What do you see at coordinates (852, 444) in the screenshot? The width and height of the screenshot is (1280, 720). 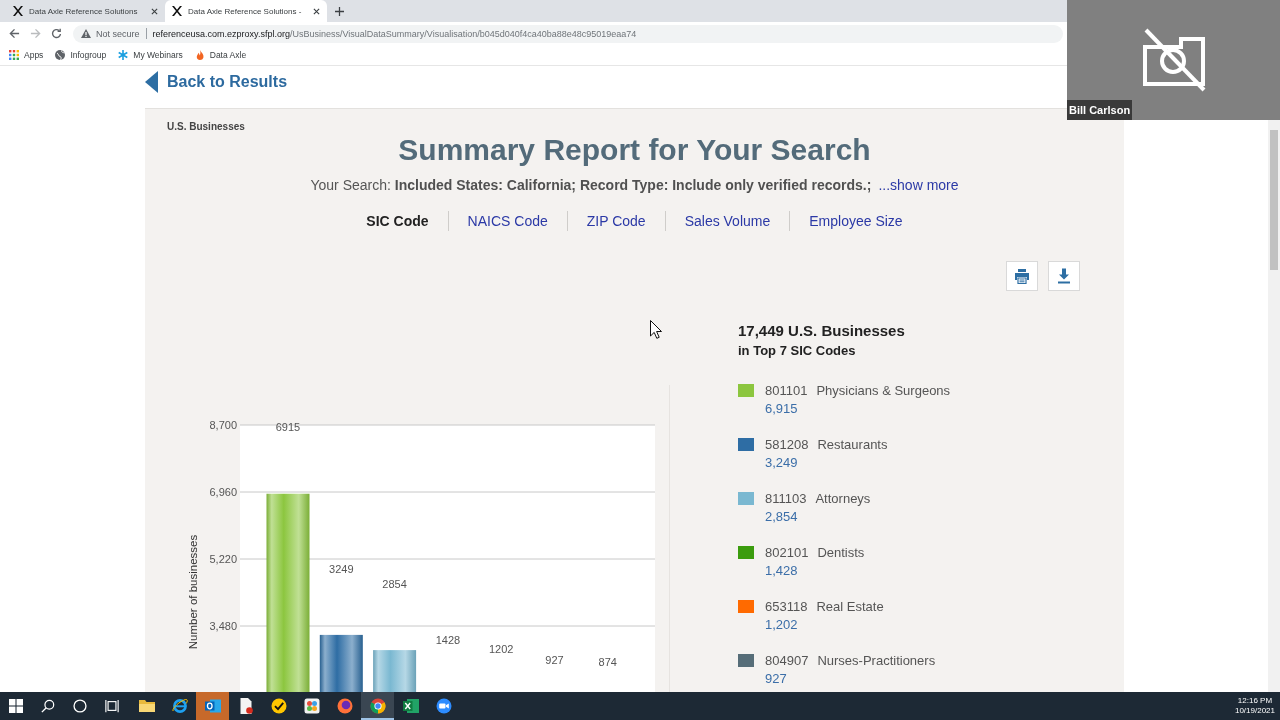 I see `category-name: Restaurants` at bounding box center [852, 444].